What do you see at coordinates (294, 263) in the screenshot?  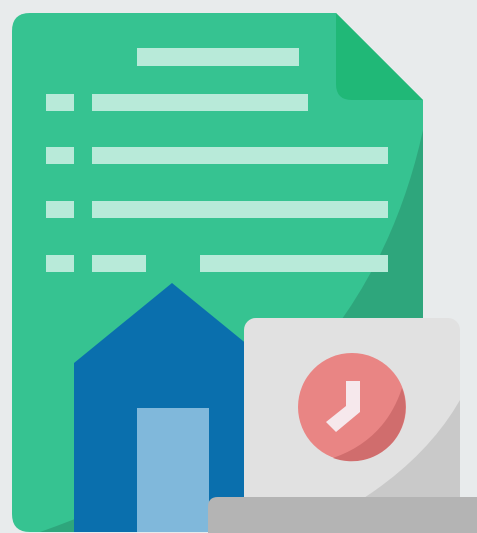 I see `text-line-4b` at bounding box center [294, 263].